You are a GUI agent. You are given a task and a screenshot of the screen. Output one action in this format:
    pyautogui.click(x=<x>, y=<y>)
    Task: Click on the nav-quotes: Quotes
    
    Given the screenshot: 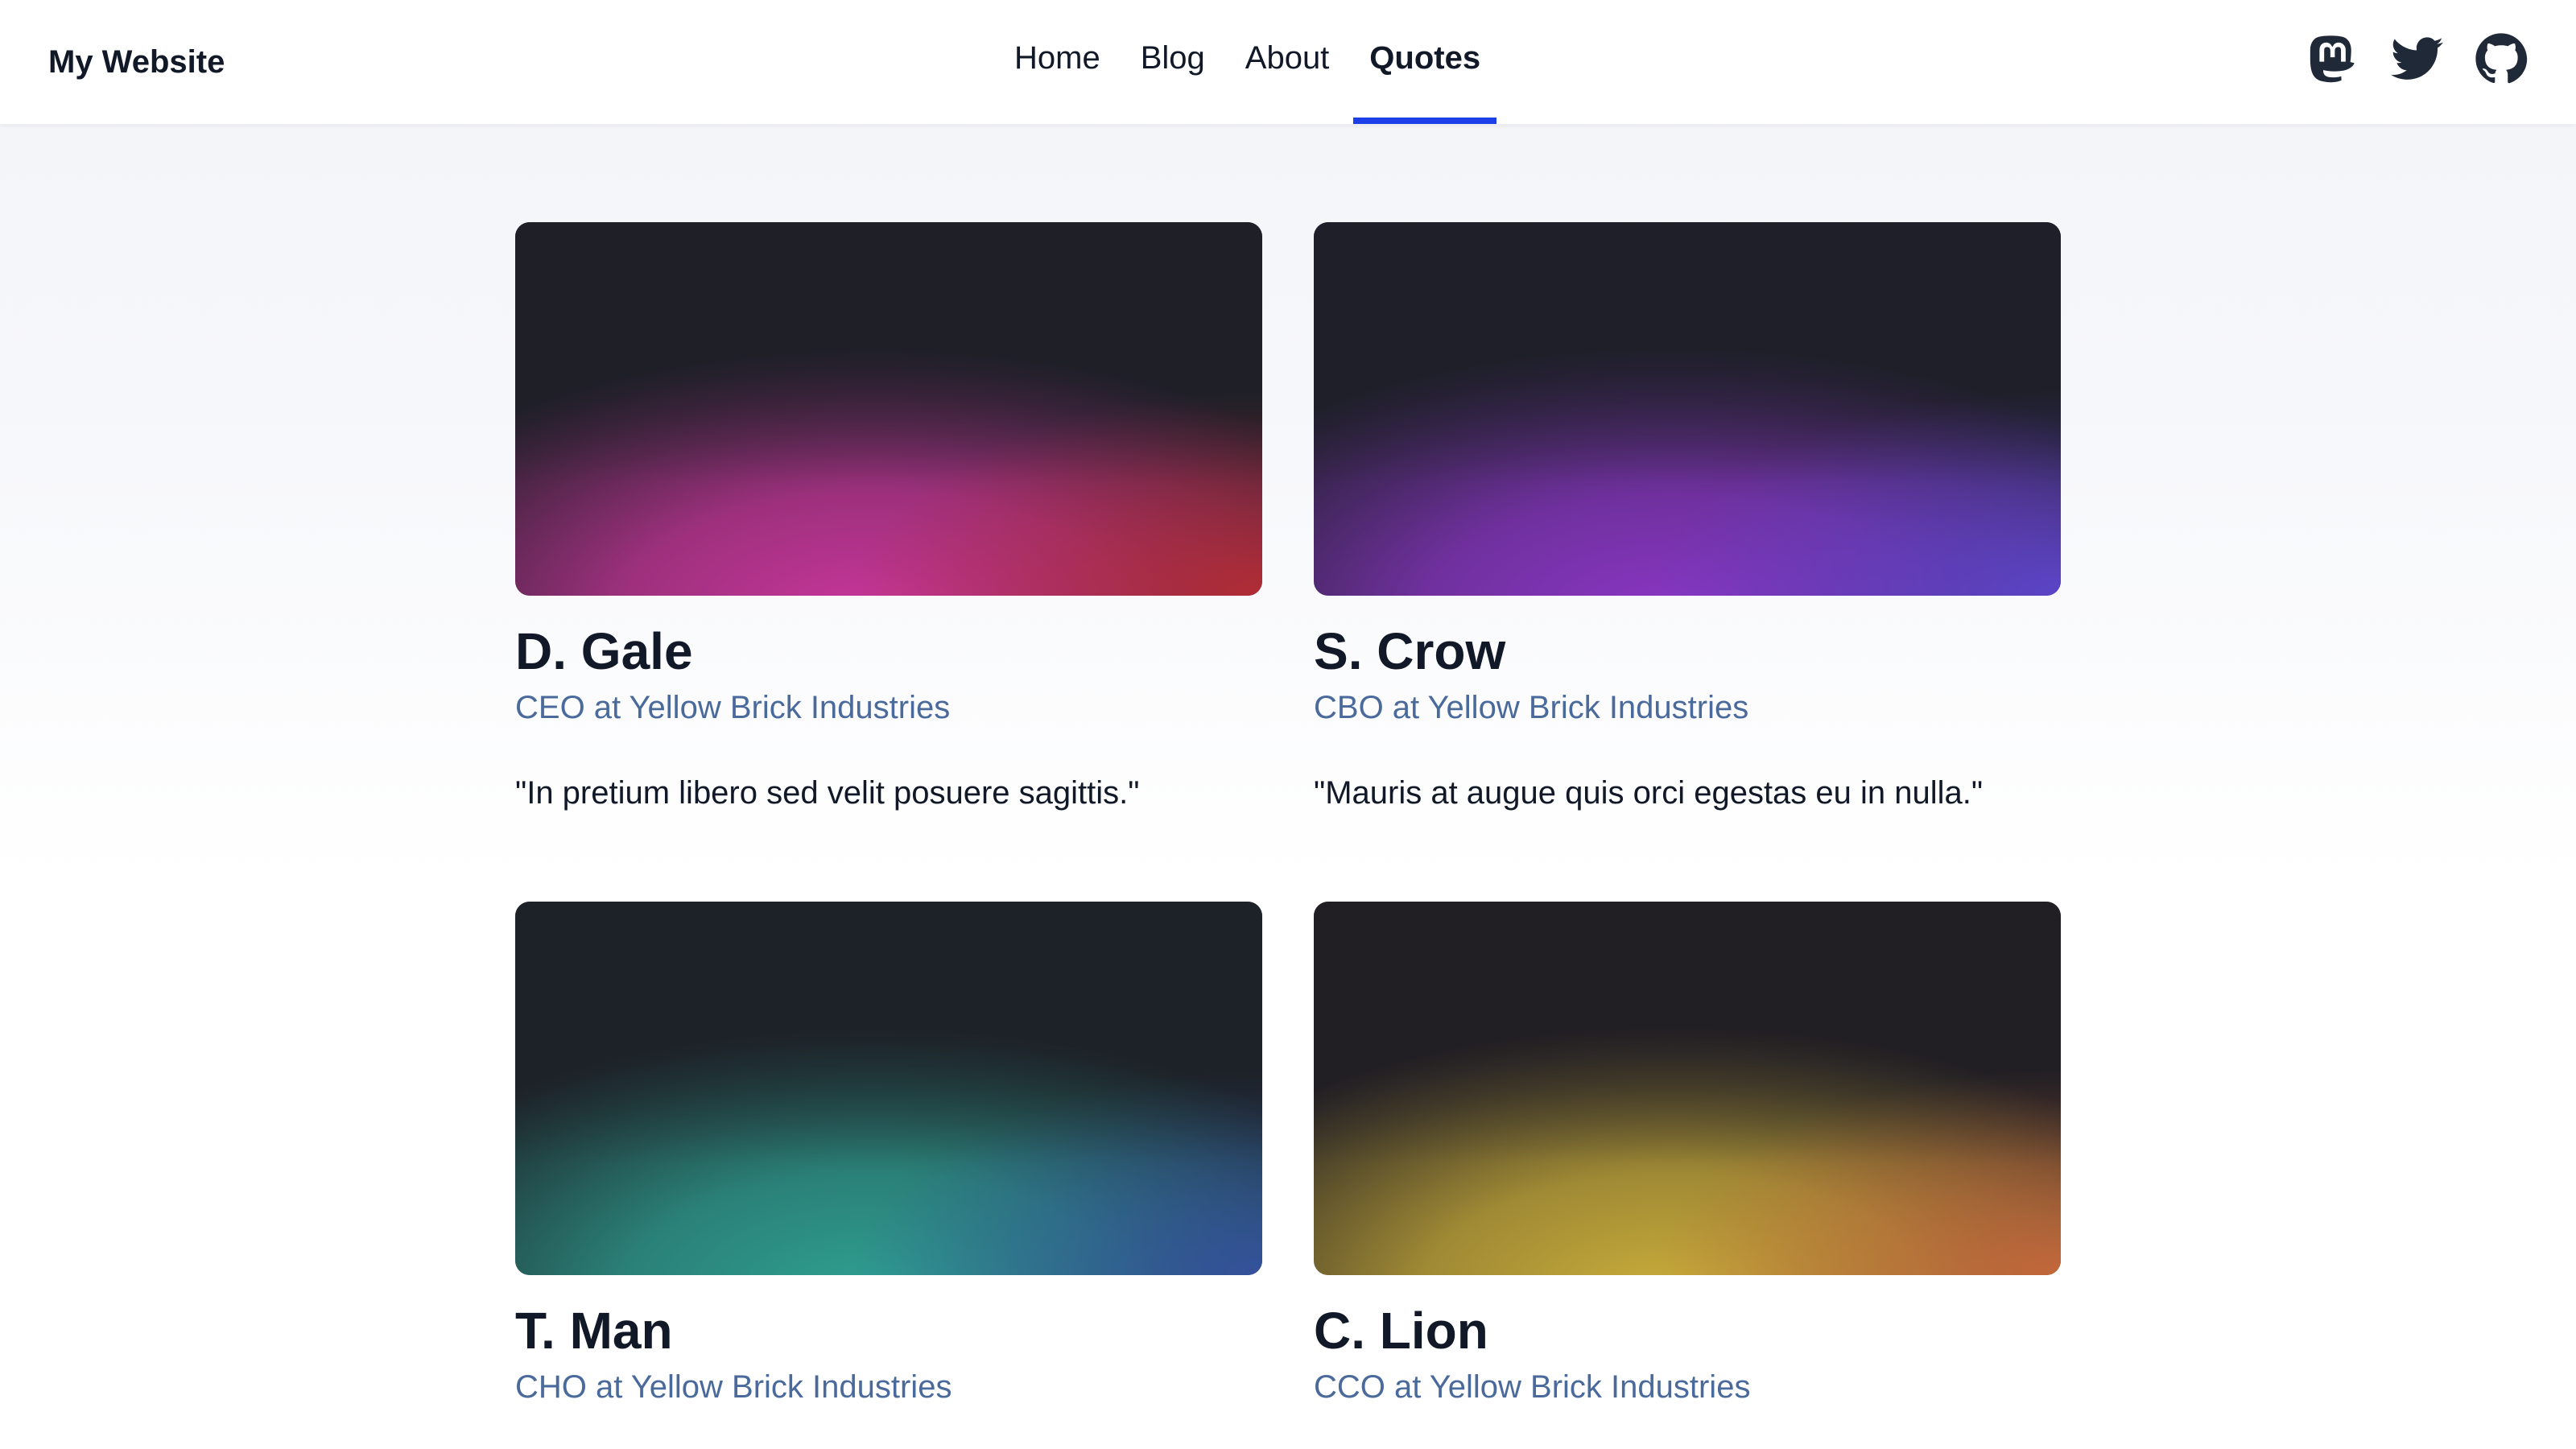 What is the action you would take?
    pyautogui.click(x=1425, y=62)
    